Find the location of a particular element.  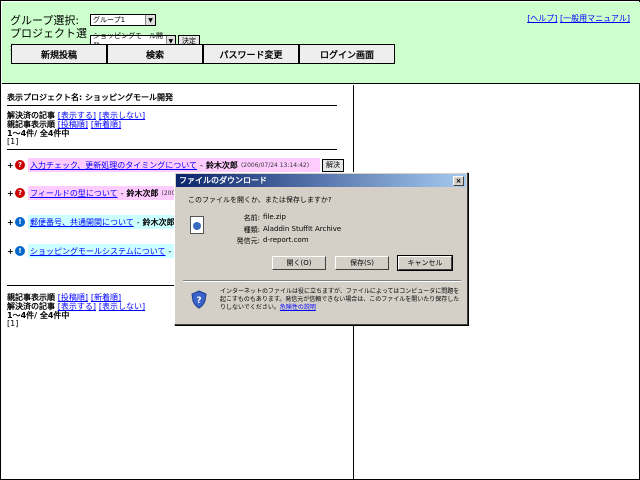

cancel-button: キャンセル is located at coordinates (425, 263).